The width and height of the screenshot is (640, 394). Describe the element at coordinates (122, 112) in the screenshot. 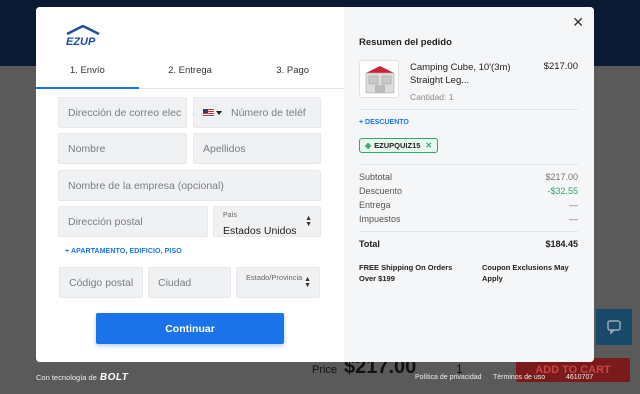

I see `email-field: Dirección de correo elec` at that location.